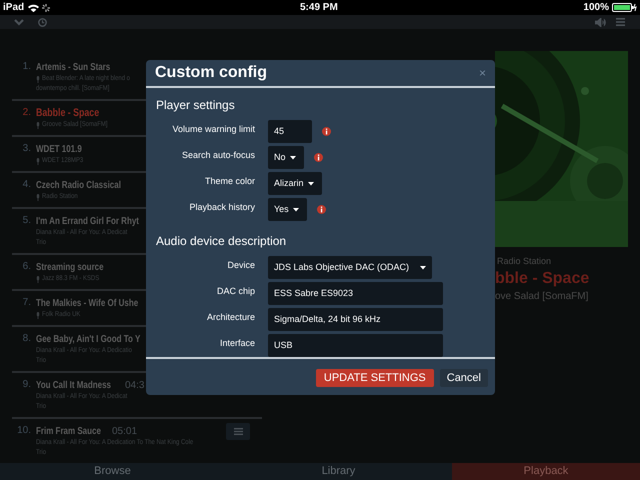 The image size is (640, 480). Describe the element at coordinates (596, 8) in the screenshot. I see `battery-percent: 100%` at that location.